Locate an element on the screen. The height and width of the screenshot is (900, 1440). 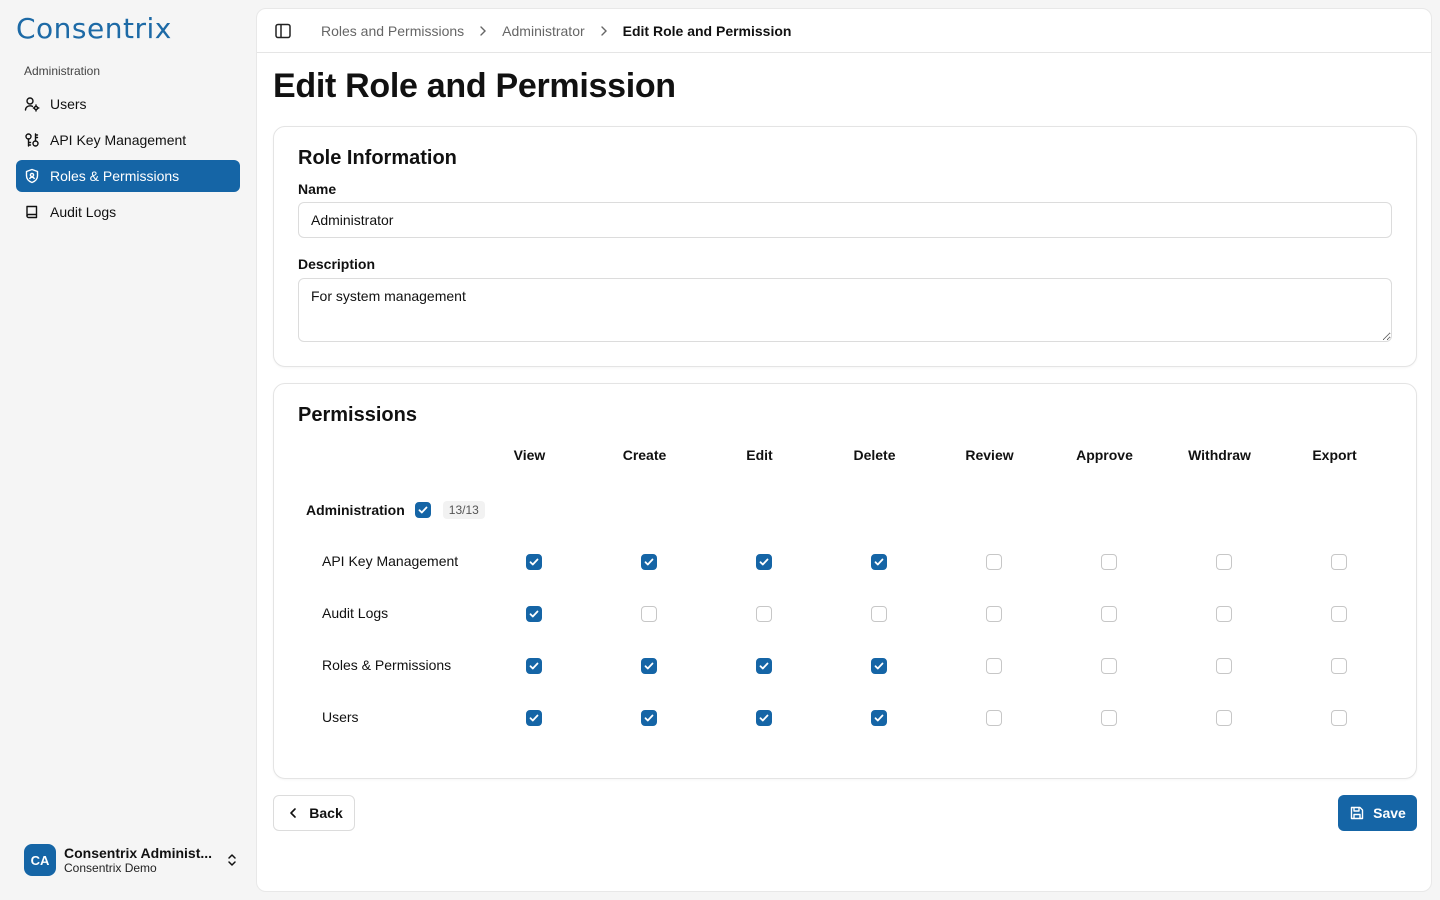
sidebar-item-label: Users is located at coordinates (68, 104).